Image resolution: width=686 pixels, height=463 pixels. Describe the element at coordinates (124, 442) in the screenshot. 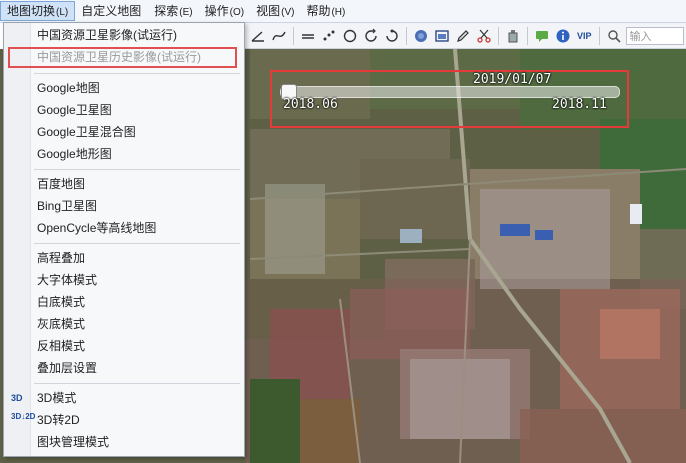

I see `menu-item-tile-manager: 图块管理模式` at that location.